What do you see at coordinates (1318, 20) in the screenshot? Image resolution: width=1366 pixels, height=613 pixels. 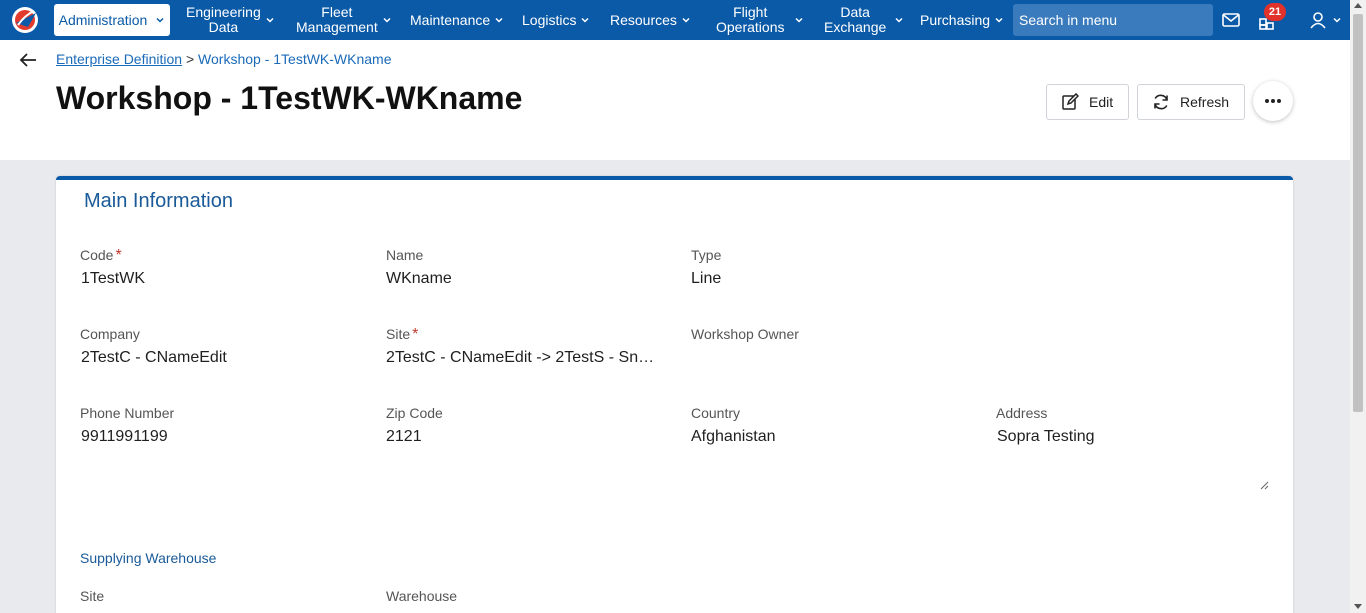 I see `user-icon` at bounding box center [1318, 20].